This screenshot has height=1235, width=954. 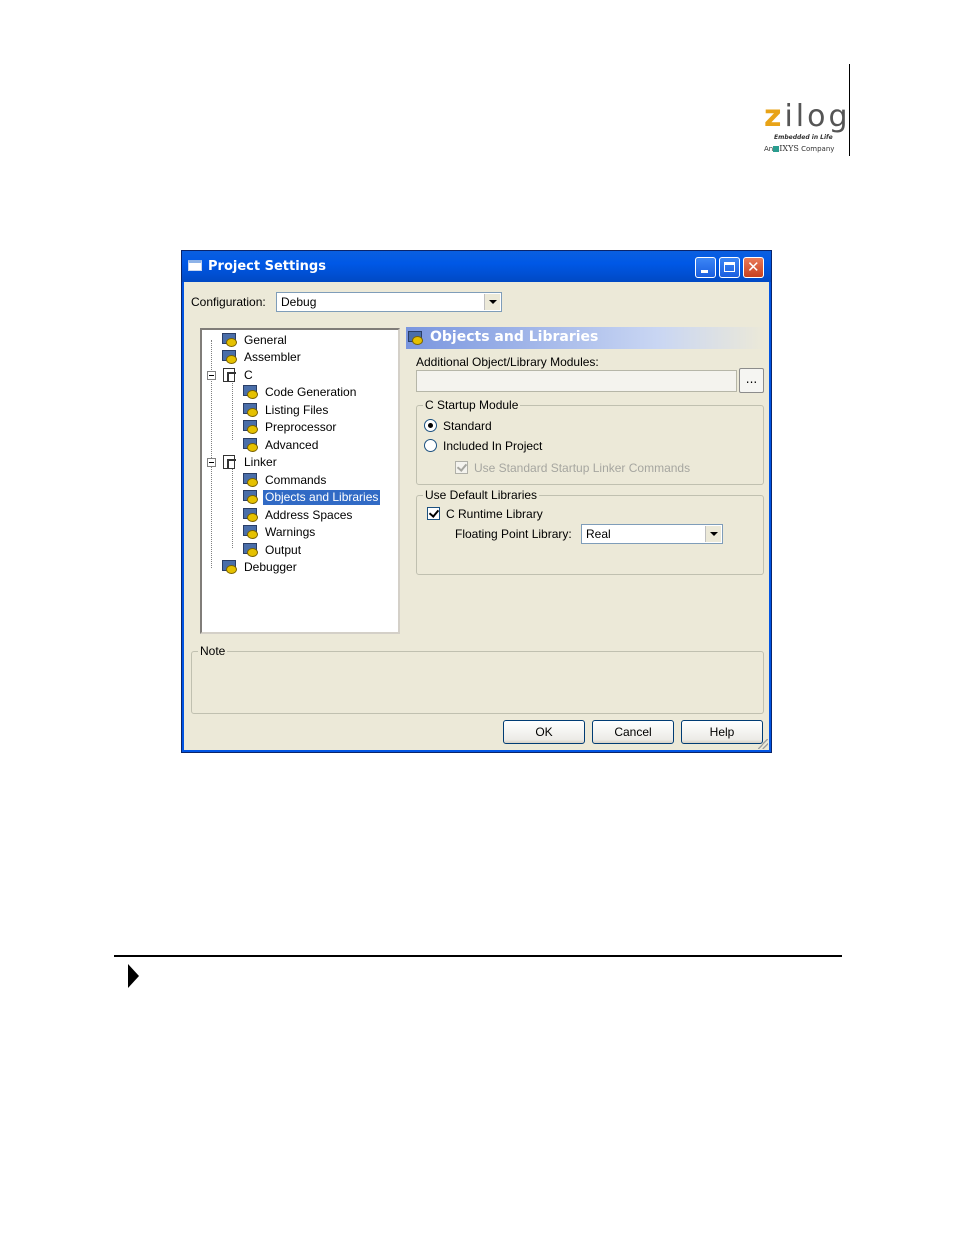 What do you see at coordinates (818, 149) in the screenshot?
I see `logo-company-suffix: Company` at bounding box center [818, 149].